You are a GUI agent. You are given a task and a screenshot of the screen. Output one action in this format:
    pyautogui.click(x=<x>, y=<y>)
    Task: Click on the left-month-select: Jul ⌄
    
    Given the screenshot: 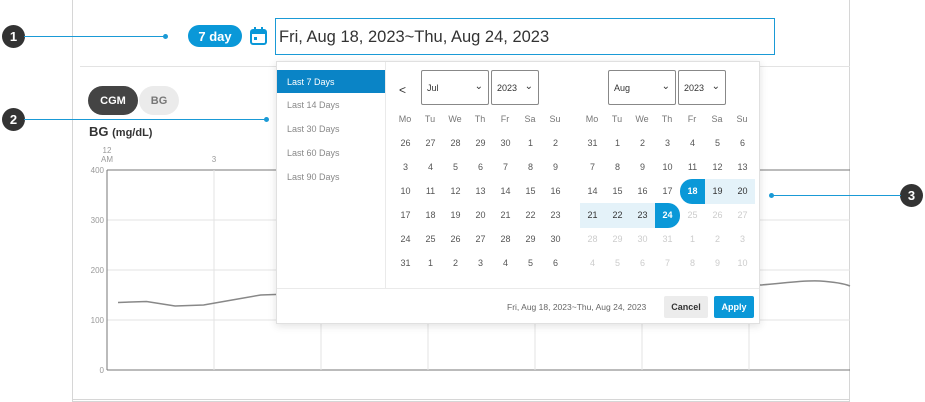 What is the action you would take?
    pyautogui.click(x=455, y=87)
    